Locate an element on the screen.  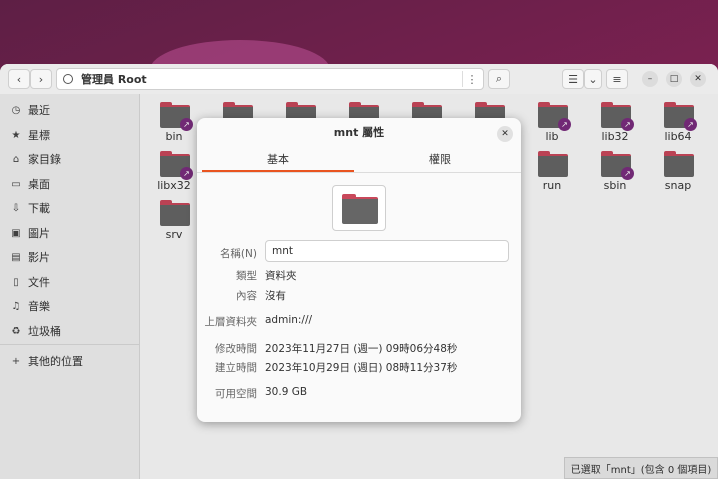
search-icon: ⌕ is located at coordinates (499, 78).